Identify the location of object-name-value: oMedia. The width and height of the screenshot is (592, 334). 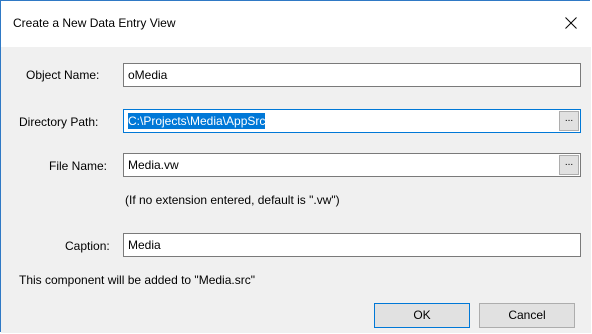
(148, 75).